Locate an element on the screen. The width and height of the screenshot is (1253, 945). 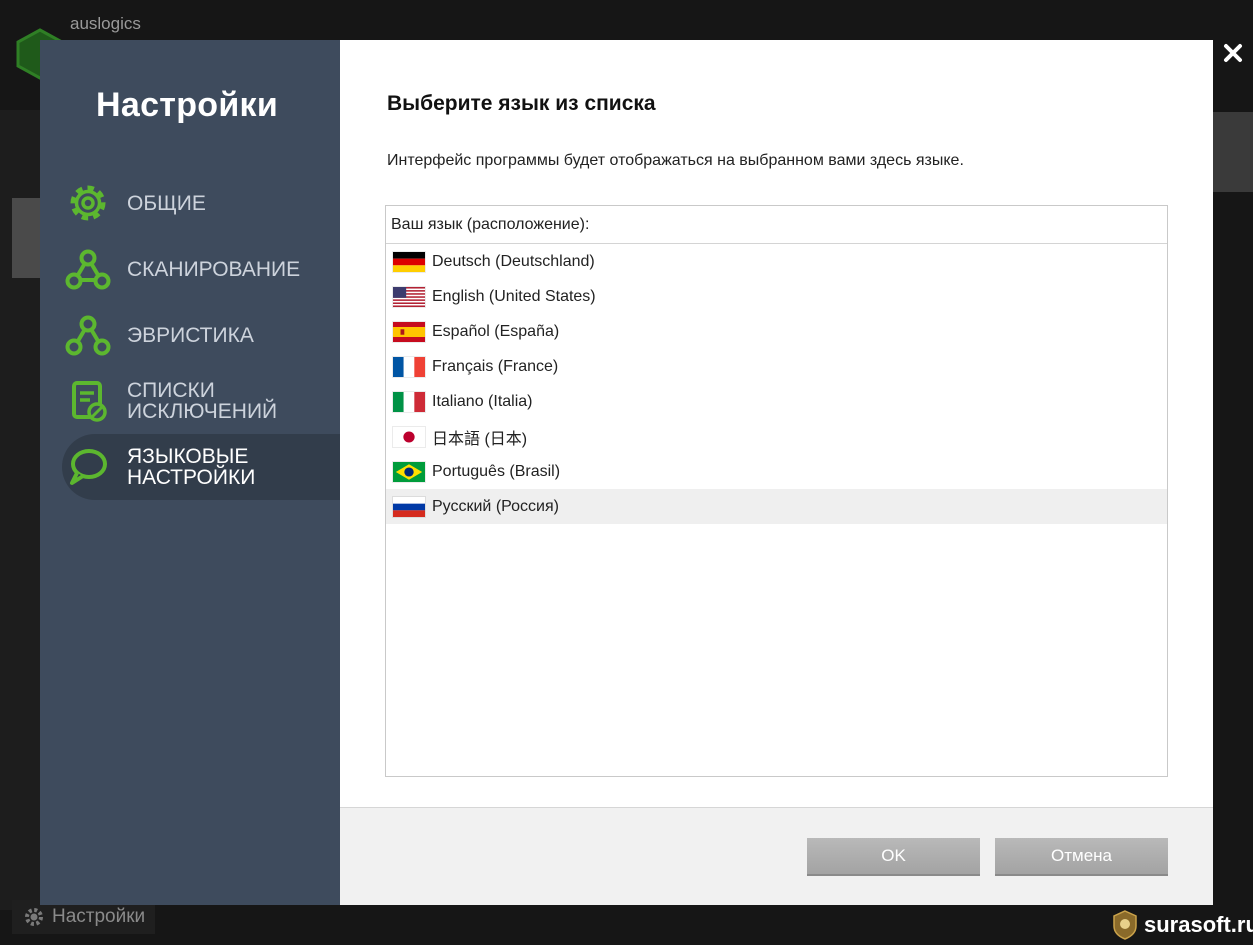
background-panel-strip is located at coordinates (1233, 152).